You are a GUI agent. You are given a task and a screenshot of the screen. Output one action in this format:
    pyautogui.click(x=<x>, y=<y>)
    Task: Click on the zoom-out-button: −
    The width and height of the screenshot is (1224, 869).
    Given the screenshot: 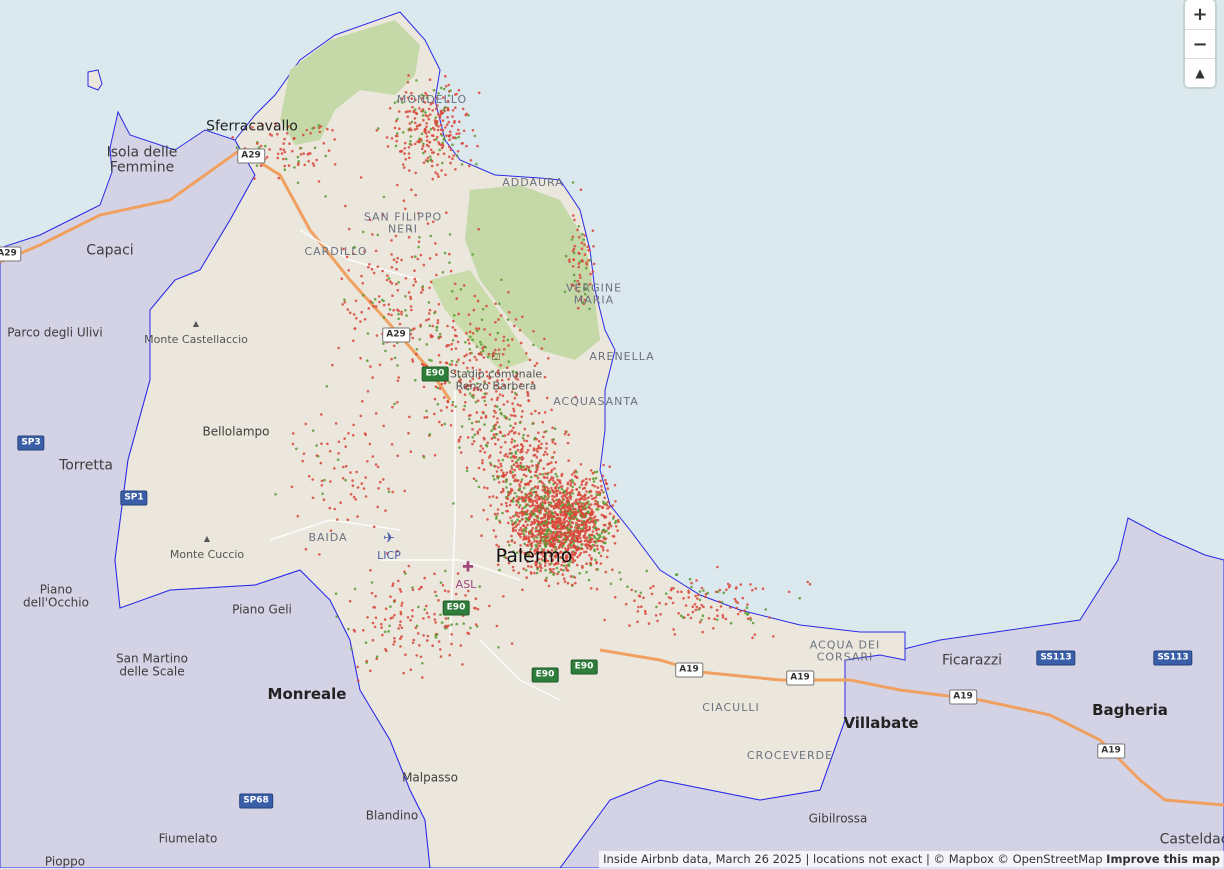 What is the action you would take?
    pyautogui.click(x=1200, y=43)
    